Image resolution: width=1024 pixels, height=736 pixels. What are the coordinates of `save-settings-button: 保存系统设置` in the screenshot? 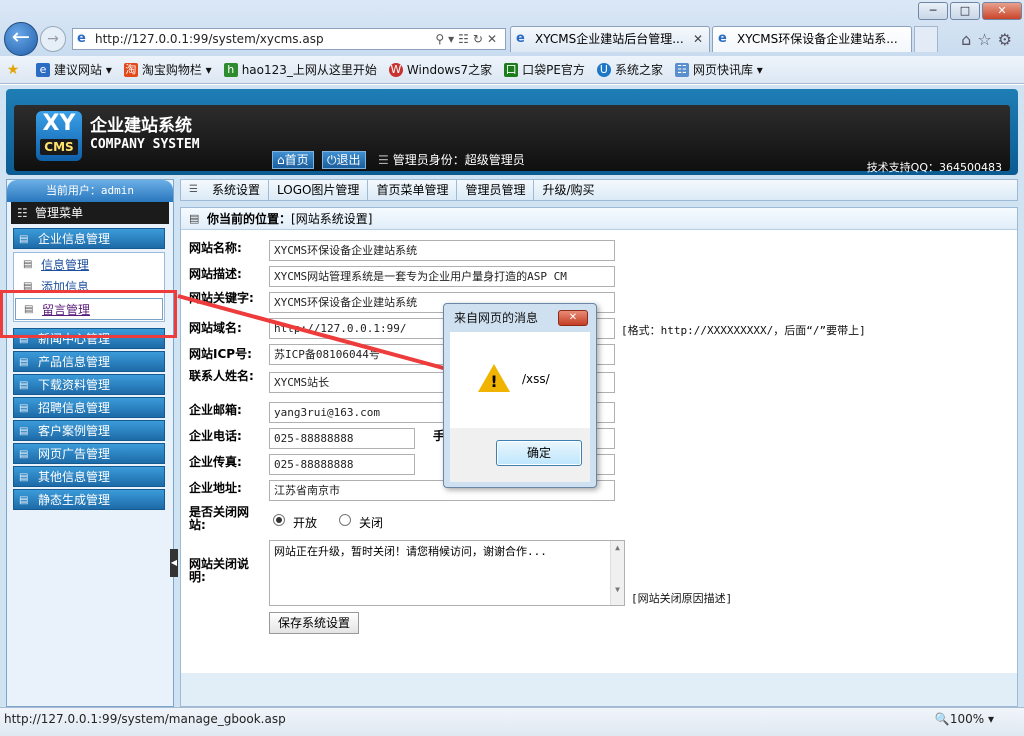 It's located at (314, 623).